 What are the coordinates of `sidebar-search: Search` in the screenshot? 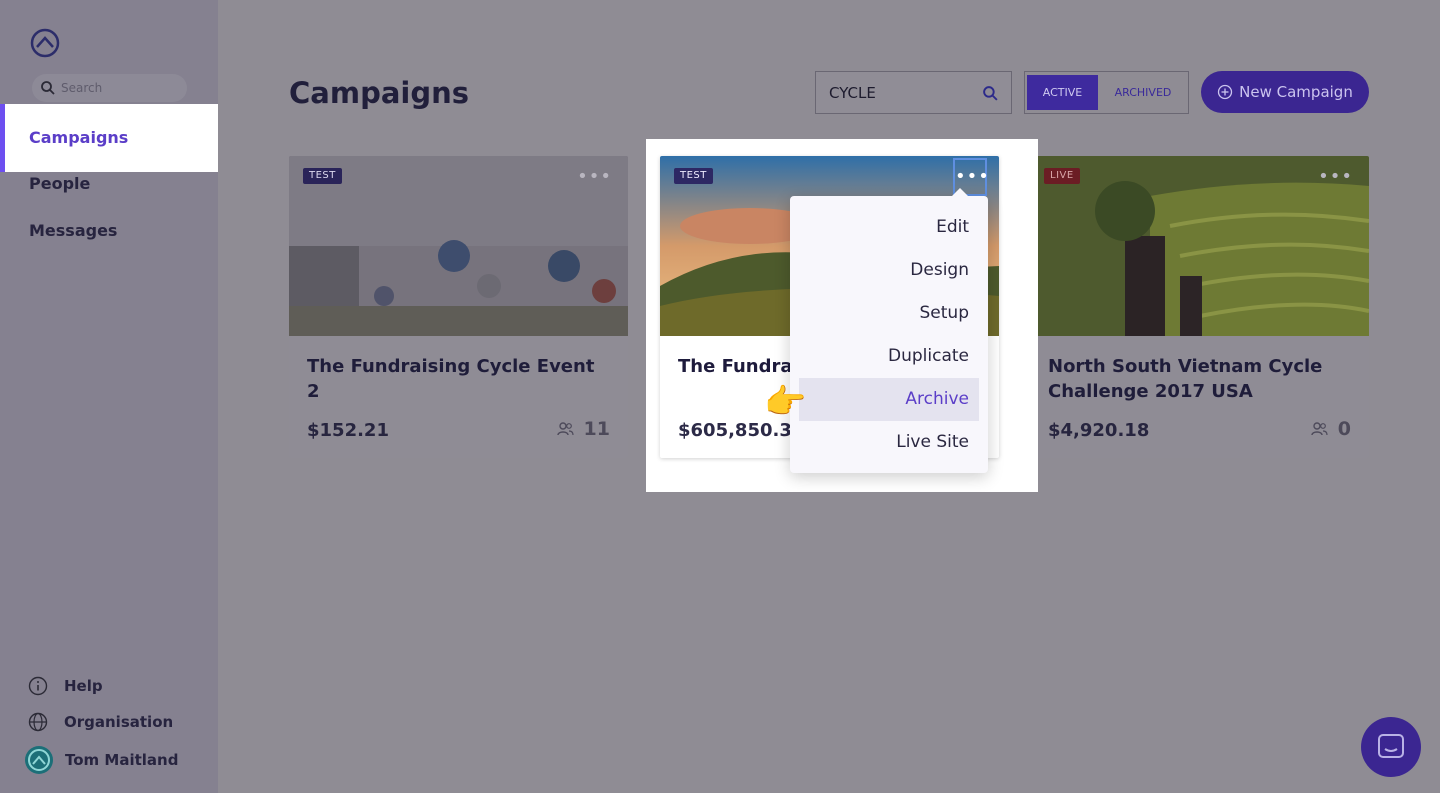 It's located at (109, 88).